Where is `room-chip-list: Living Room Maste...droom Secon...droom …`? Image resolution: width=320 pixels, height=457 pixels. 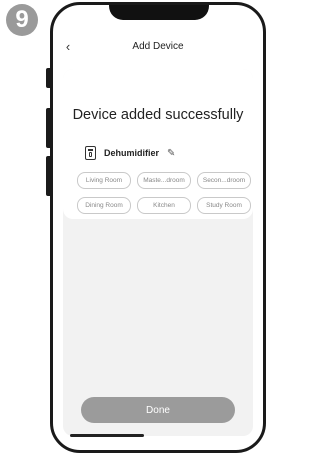
room-chip-list: Living Room Maste...droom Secon...droom … is located at coordinates (164, 193).